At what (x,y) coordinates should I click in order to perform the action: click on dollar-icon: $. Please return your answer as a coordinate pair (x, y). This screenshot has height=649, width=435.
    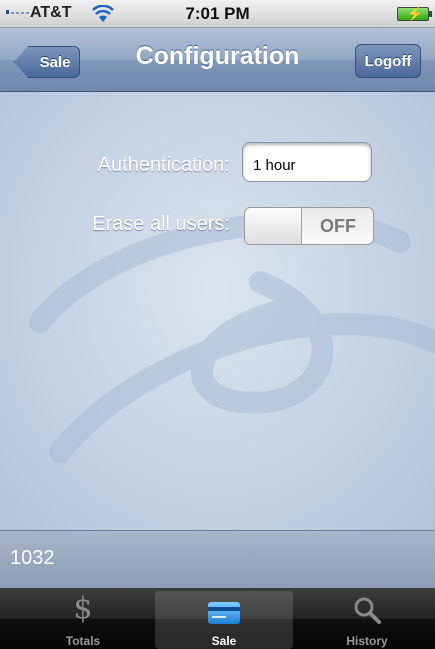
    Looking at the image, I should click on (83, 608).